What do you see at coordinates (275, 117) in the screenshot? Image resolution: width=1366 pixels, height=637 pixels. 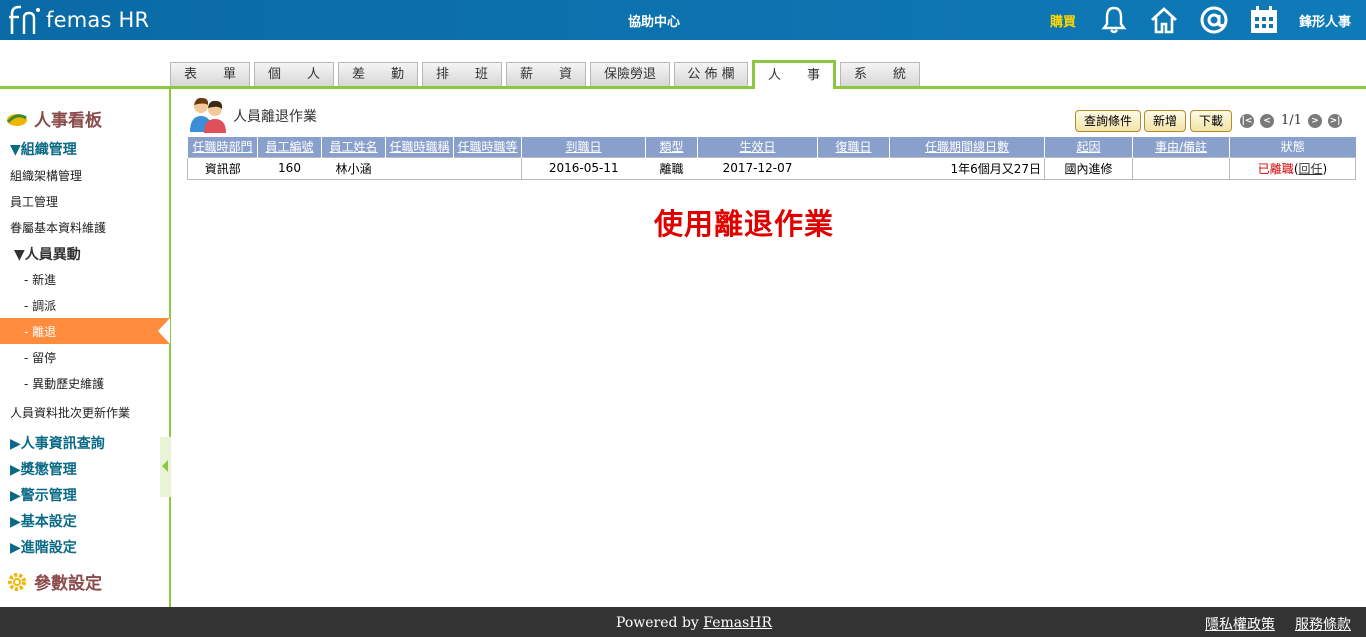 I see `page-title: 人員離退作業` at bounding box center [275, 117].